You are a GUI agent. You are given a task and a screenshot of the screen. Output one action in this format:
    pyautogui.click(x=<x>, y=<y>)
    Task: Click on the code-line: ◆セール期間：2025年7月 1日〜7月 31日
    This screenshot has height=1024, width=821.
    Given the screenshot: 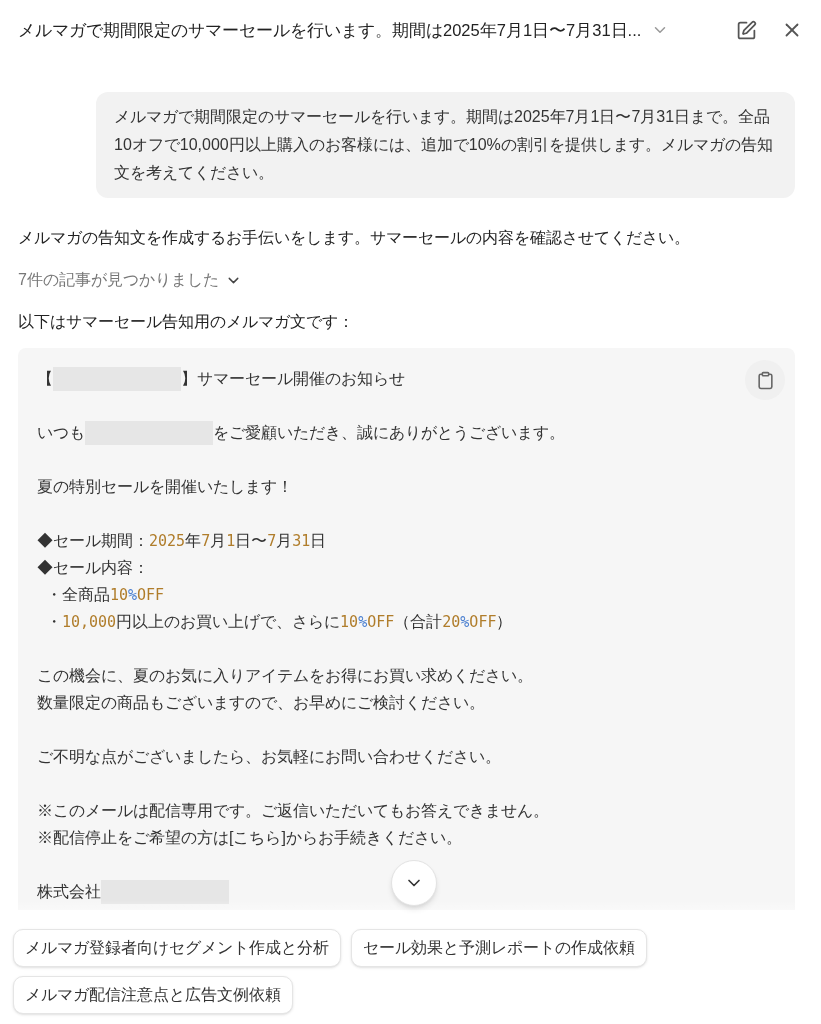 What is the action you would take?
    pyautogui.click(x=182, y=541)
    